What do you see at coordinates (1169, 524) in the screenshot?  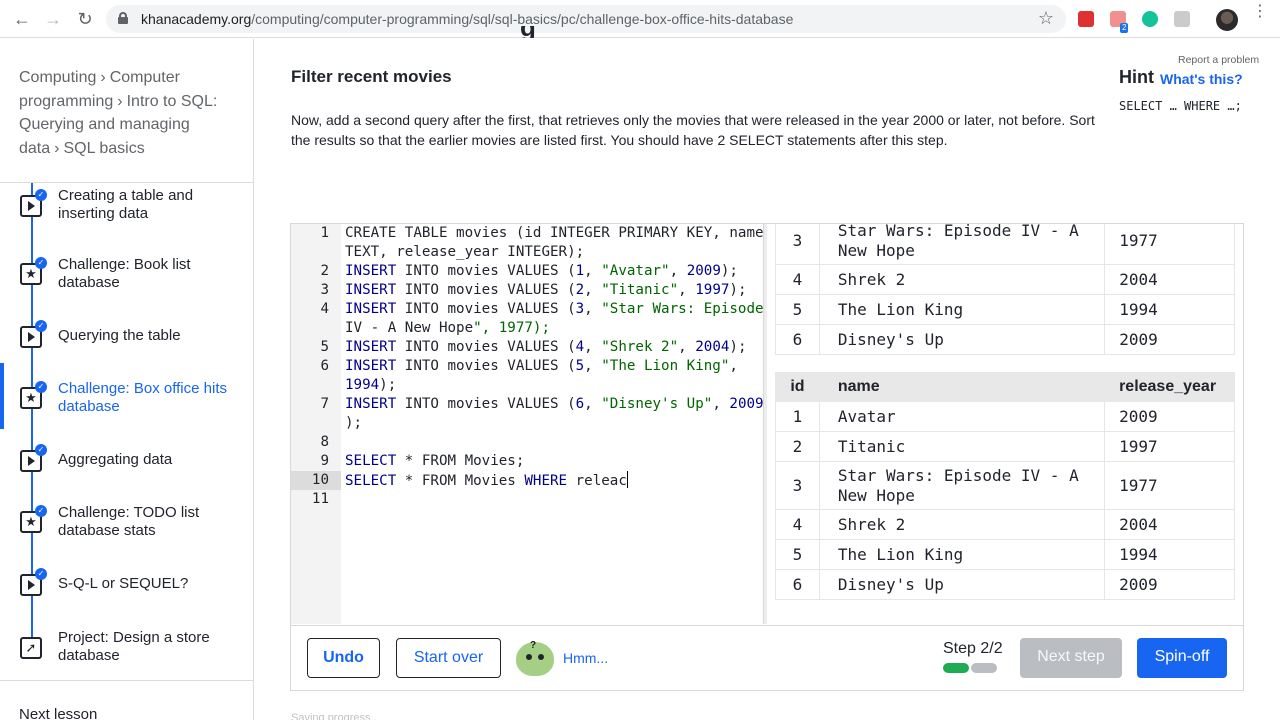 I see `table-cell: 2004` at bounding box center [1169, 524].